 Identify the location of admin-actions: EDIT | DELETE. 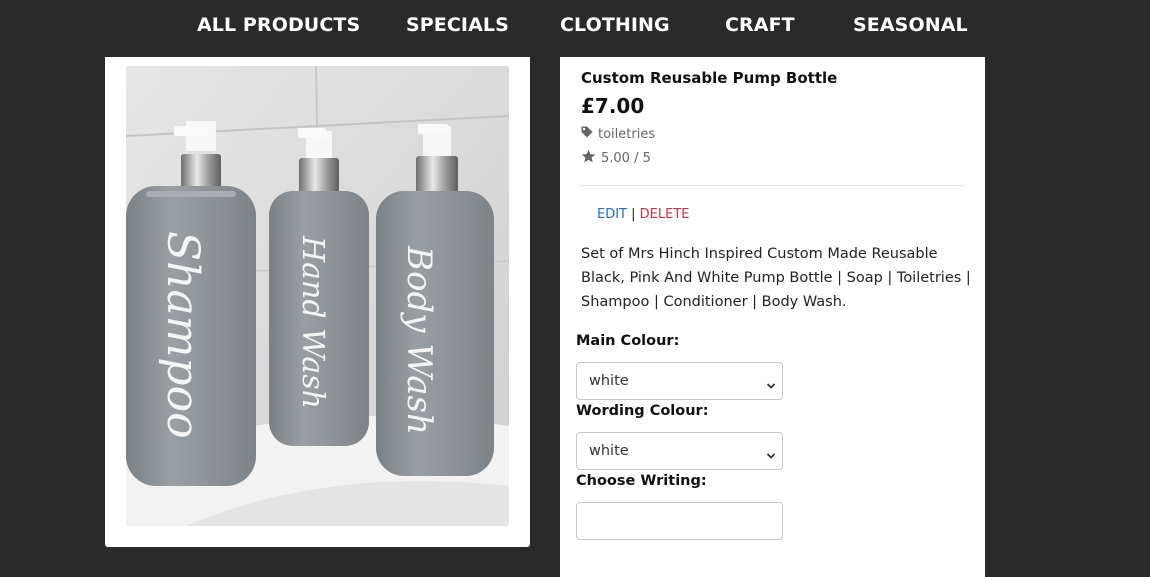
(643, 214).